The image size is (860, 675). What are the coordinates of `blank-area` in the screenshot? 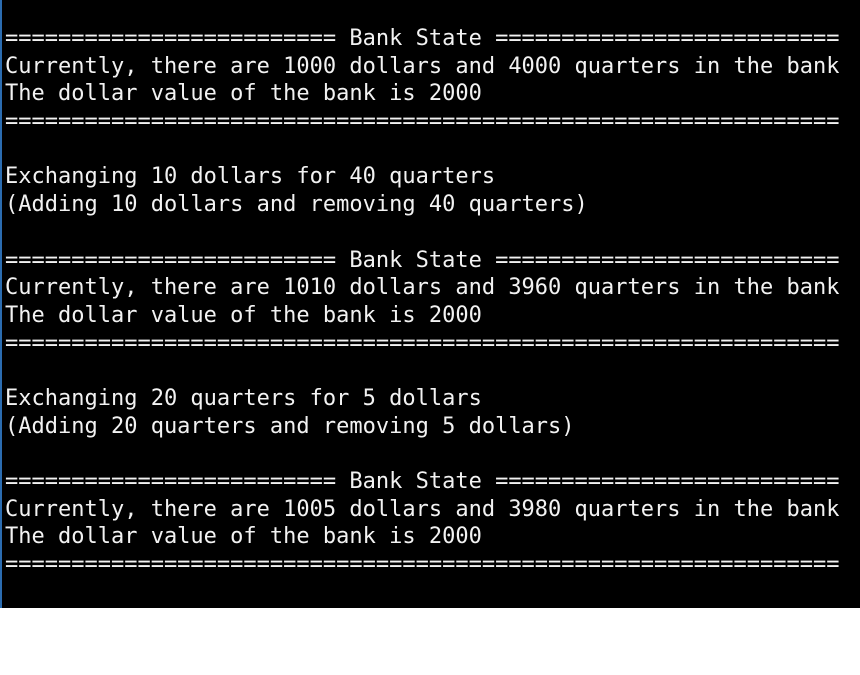 It's located at (430, 641).